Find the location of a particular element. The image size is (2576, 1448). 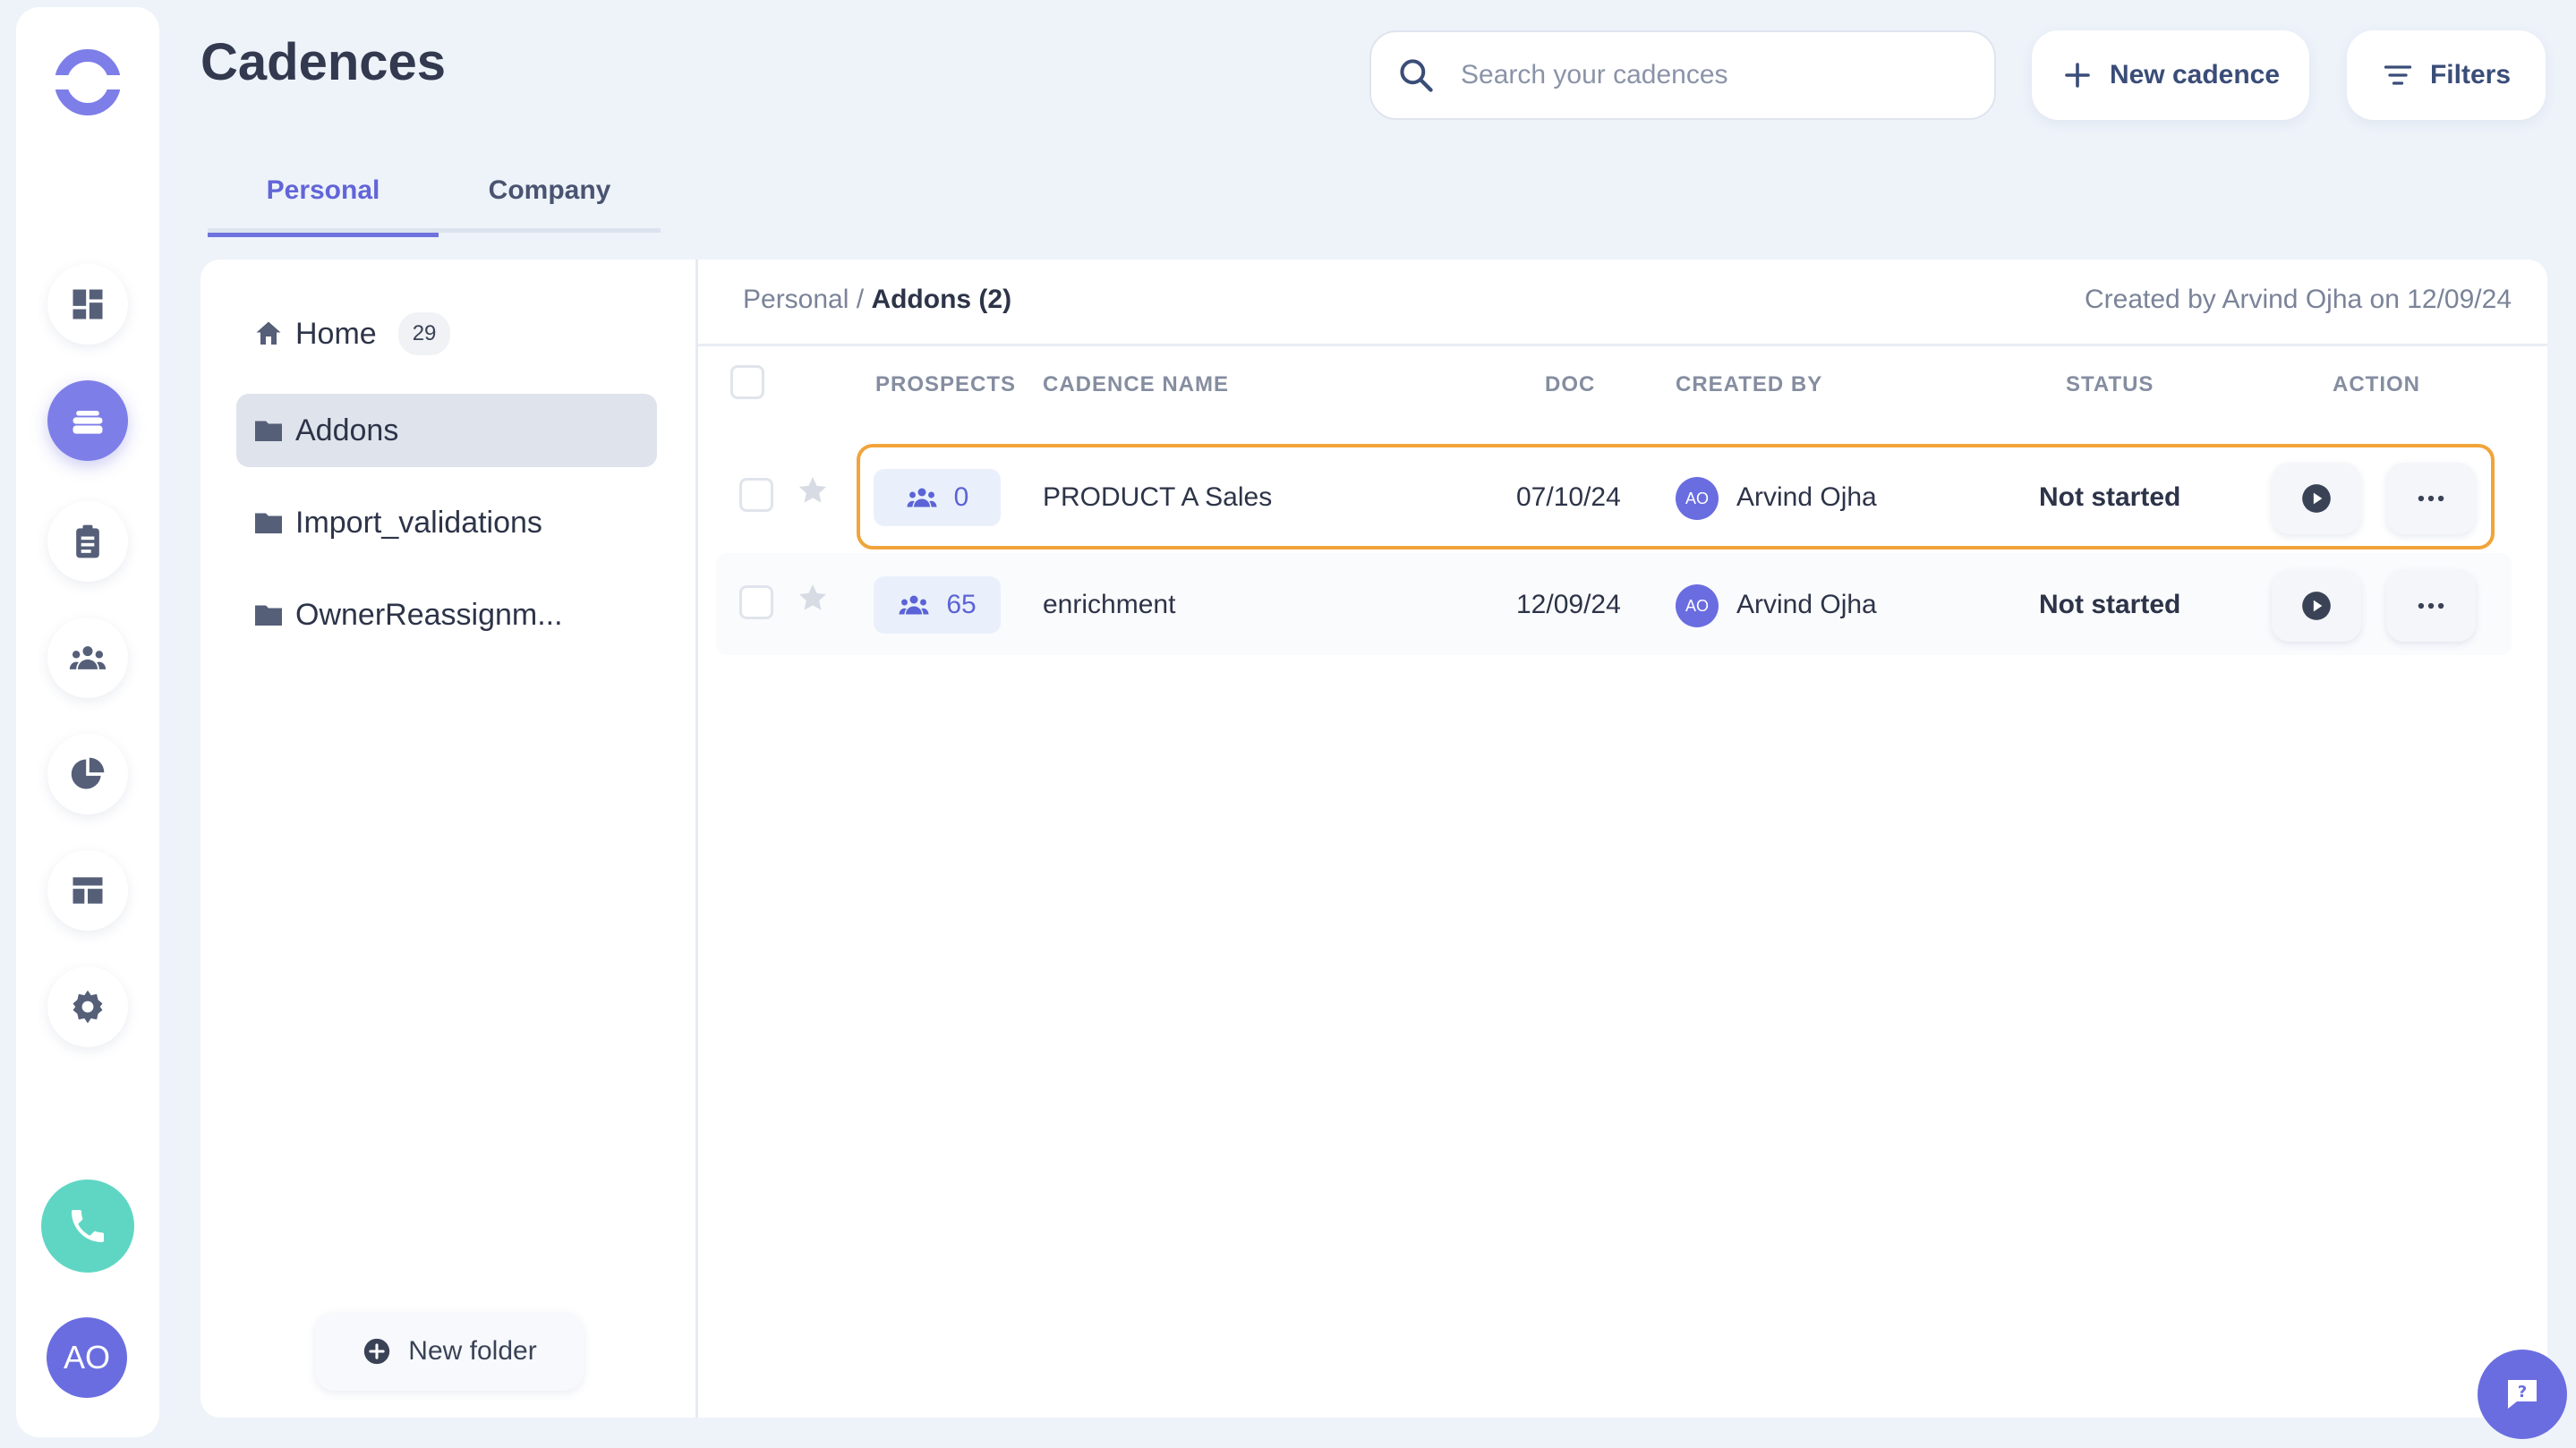

folder-label: Import_validations is located at coordinates (418, 522).